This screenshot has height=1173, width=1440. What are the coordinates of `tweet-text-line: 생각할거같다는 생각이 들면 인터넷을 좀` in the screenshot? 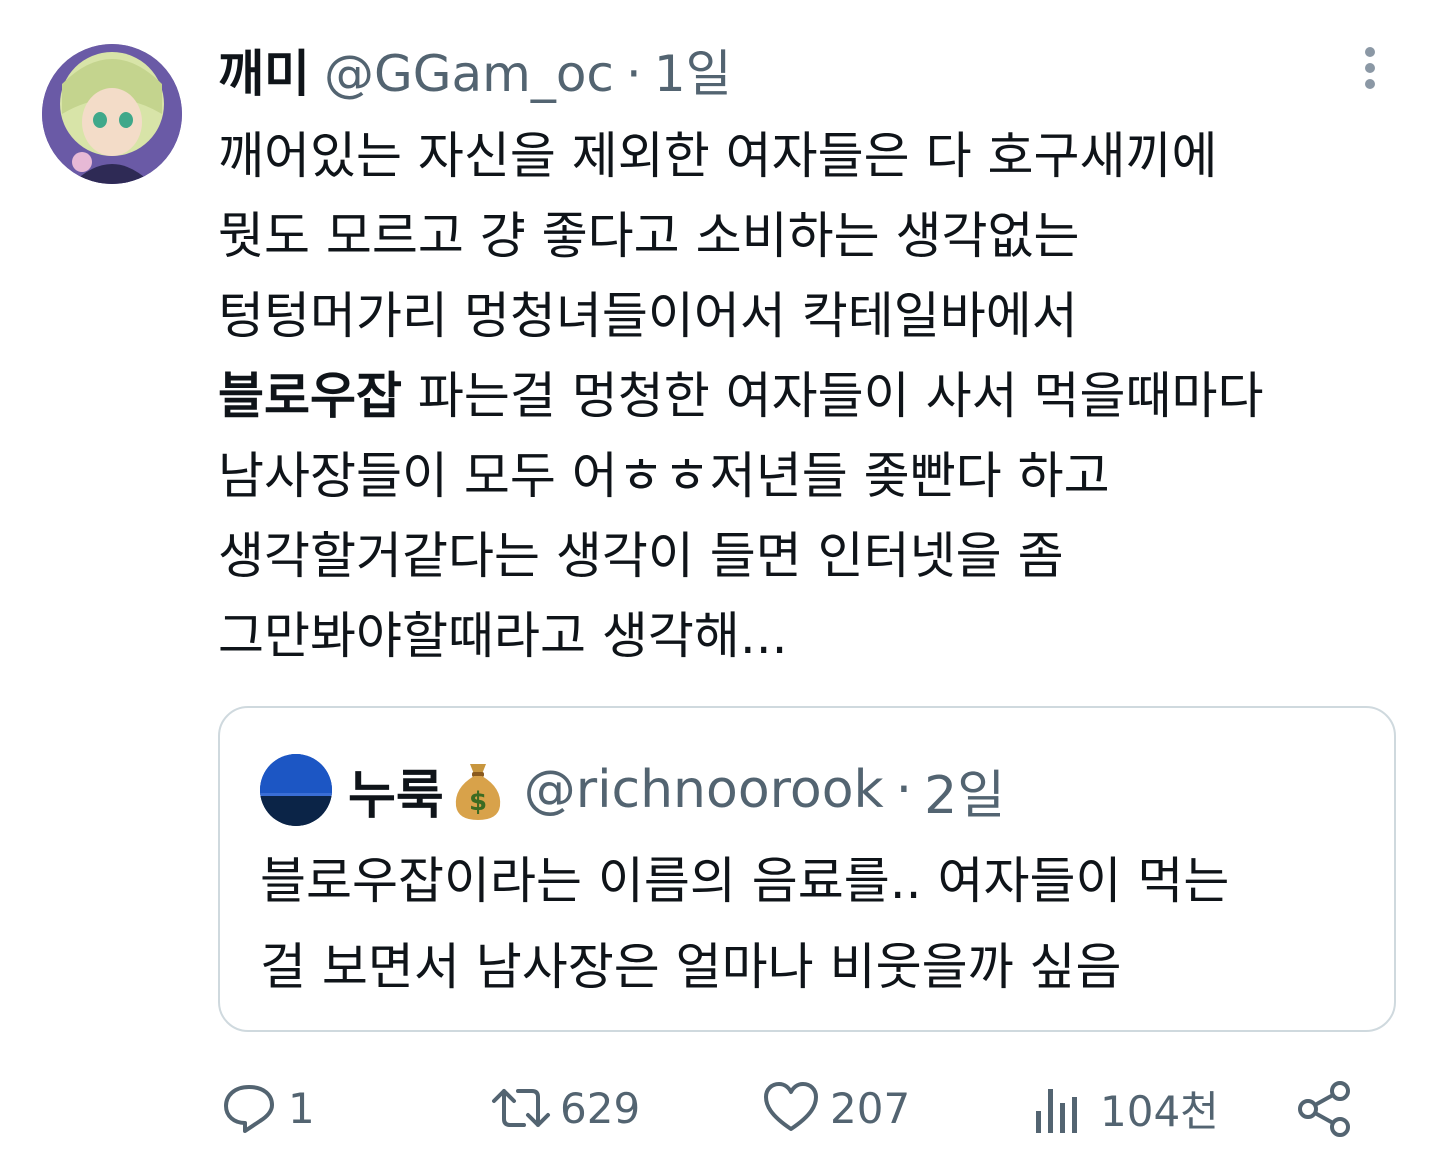 It's located at (641, 556).